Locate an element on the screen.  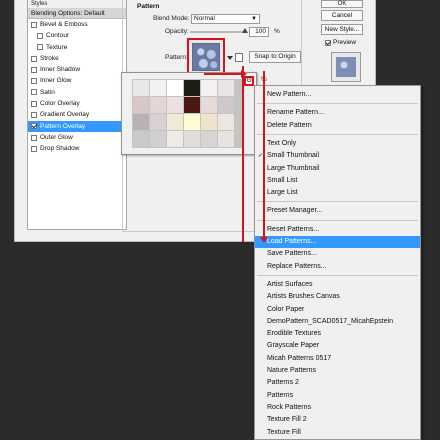
style-item: Outer Glow is located at coordinates (77, 137).